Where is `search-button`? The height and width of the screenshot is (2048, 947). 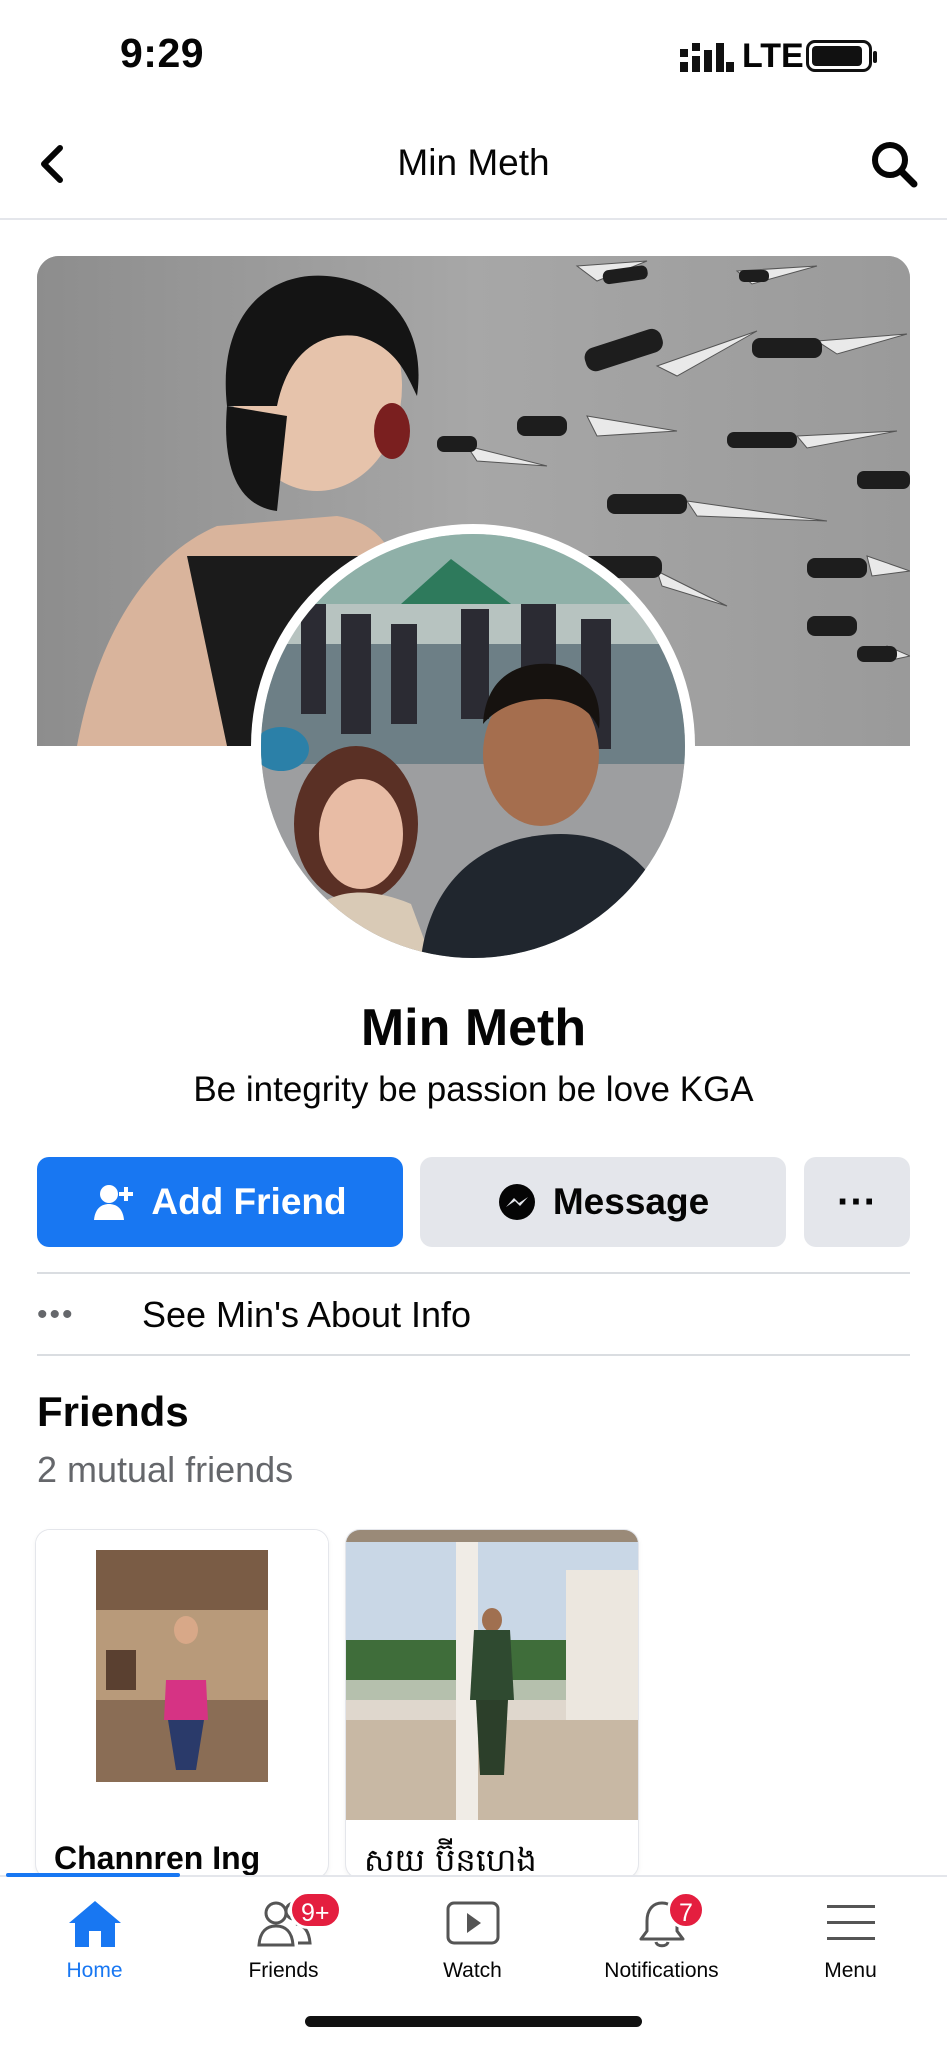
search-button is located at coordinates (895, 165).